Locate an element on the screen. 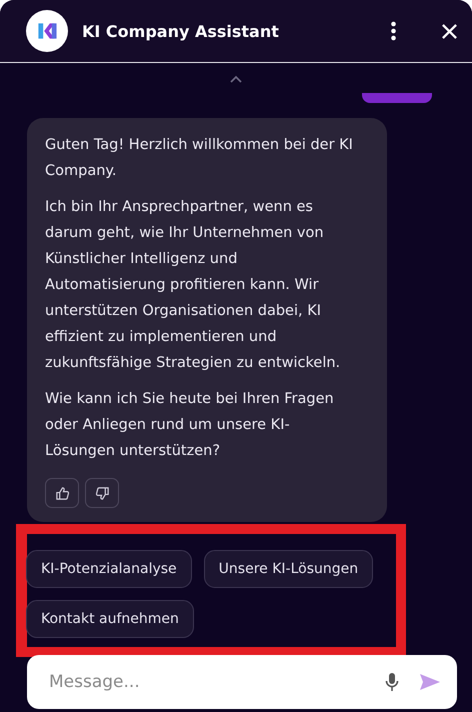 Image resolution: width=472 pixels, height=712 pixels. suggestion-chip: Kontakt aufnehmen is located at coordinates (110, 619).